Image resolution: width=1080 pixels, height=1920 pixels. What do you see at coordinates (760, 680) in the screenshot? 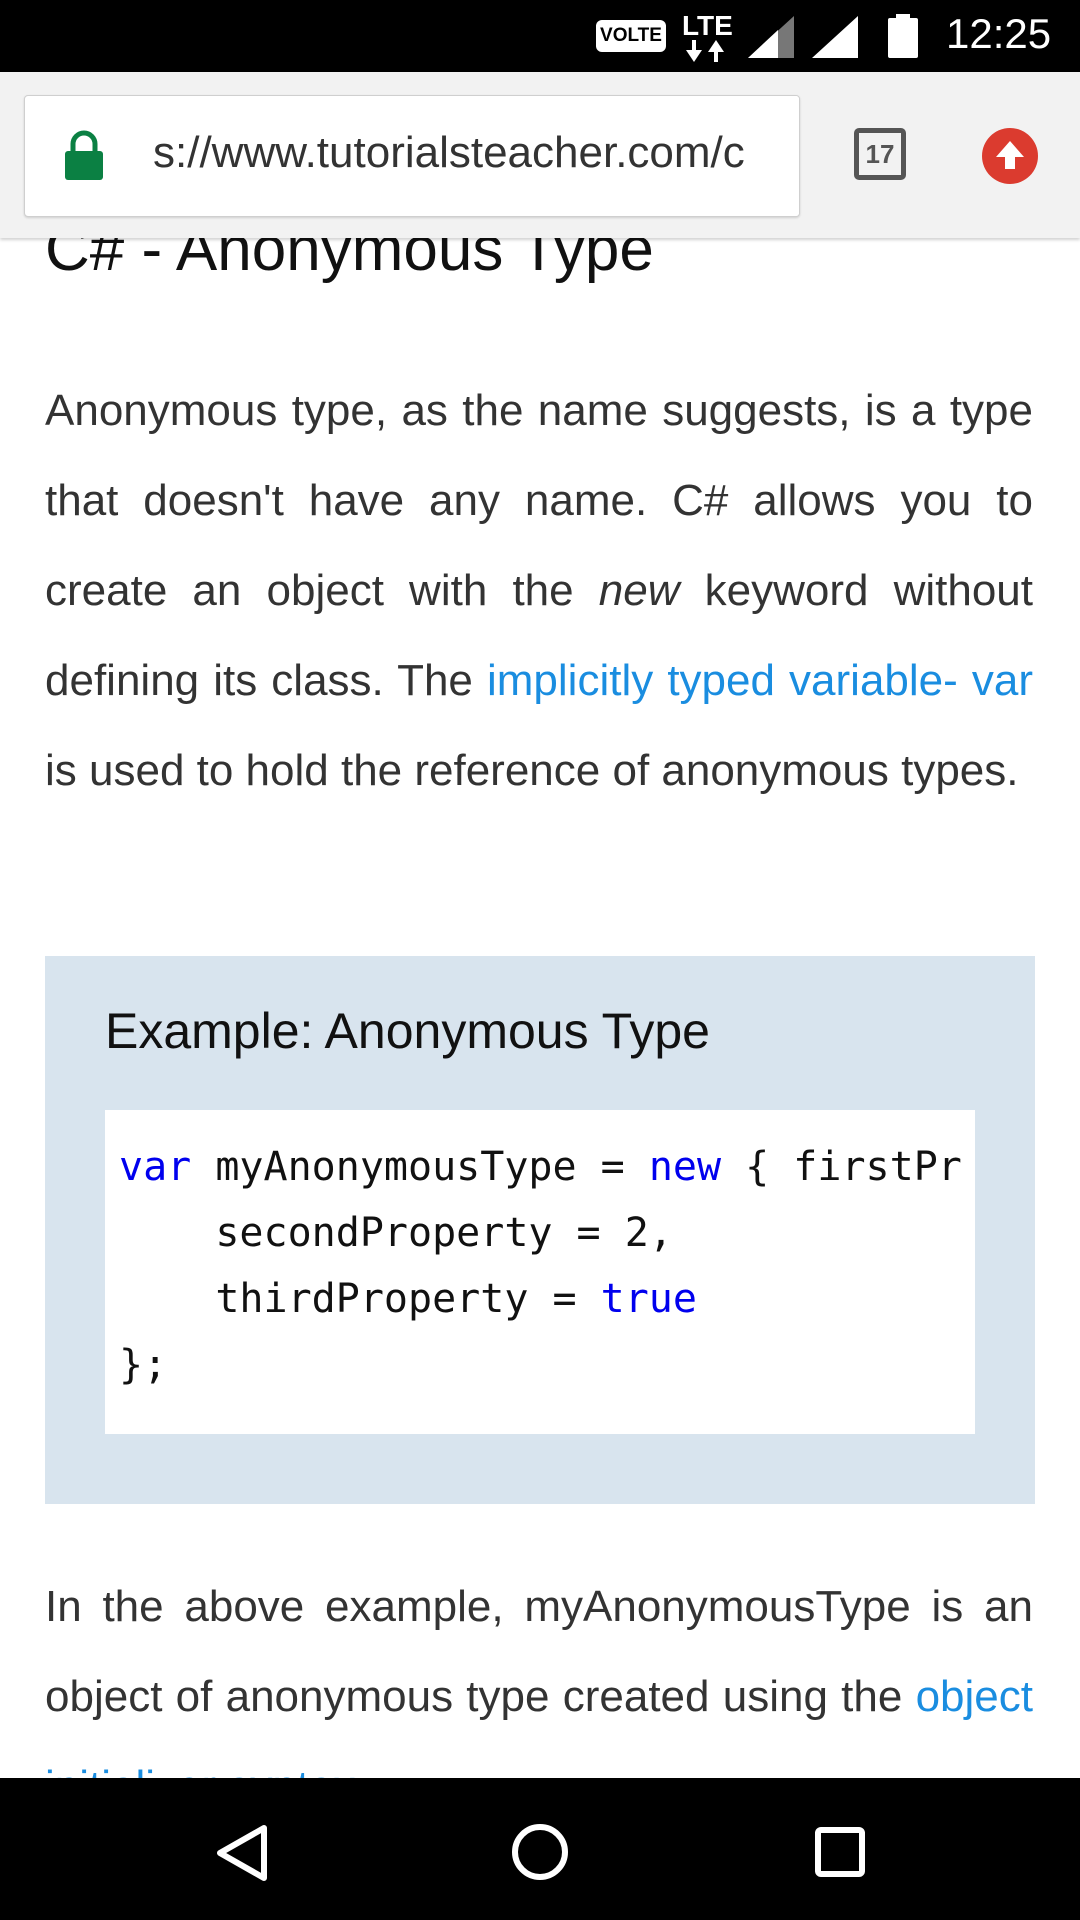
I see `implicitly-typed-variable-link: implicitly typed variable- var` at bounding box center [760, 680].